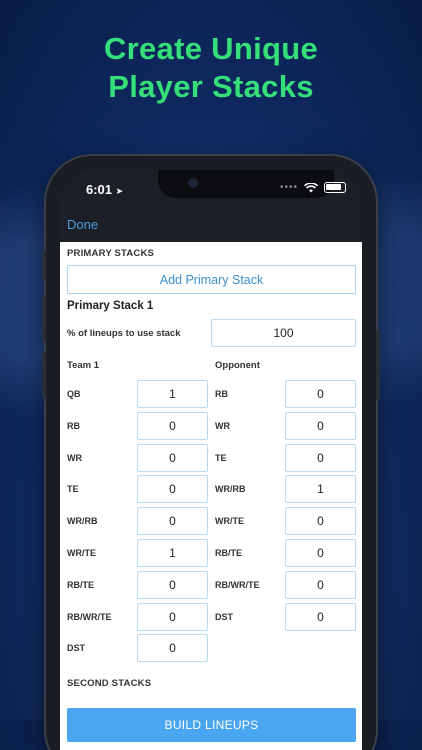 The image size is (422, 750). What do you see at coordinates (44, 375) in the screenshot?
I see `phone-volume-down-button` at bounding box center [44, 375].